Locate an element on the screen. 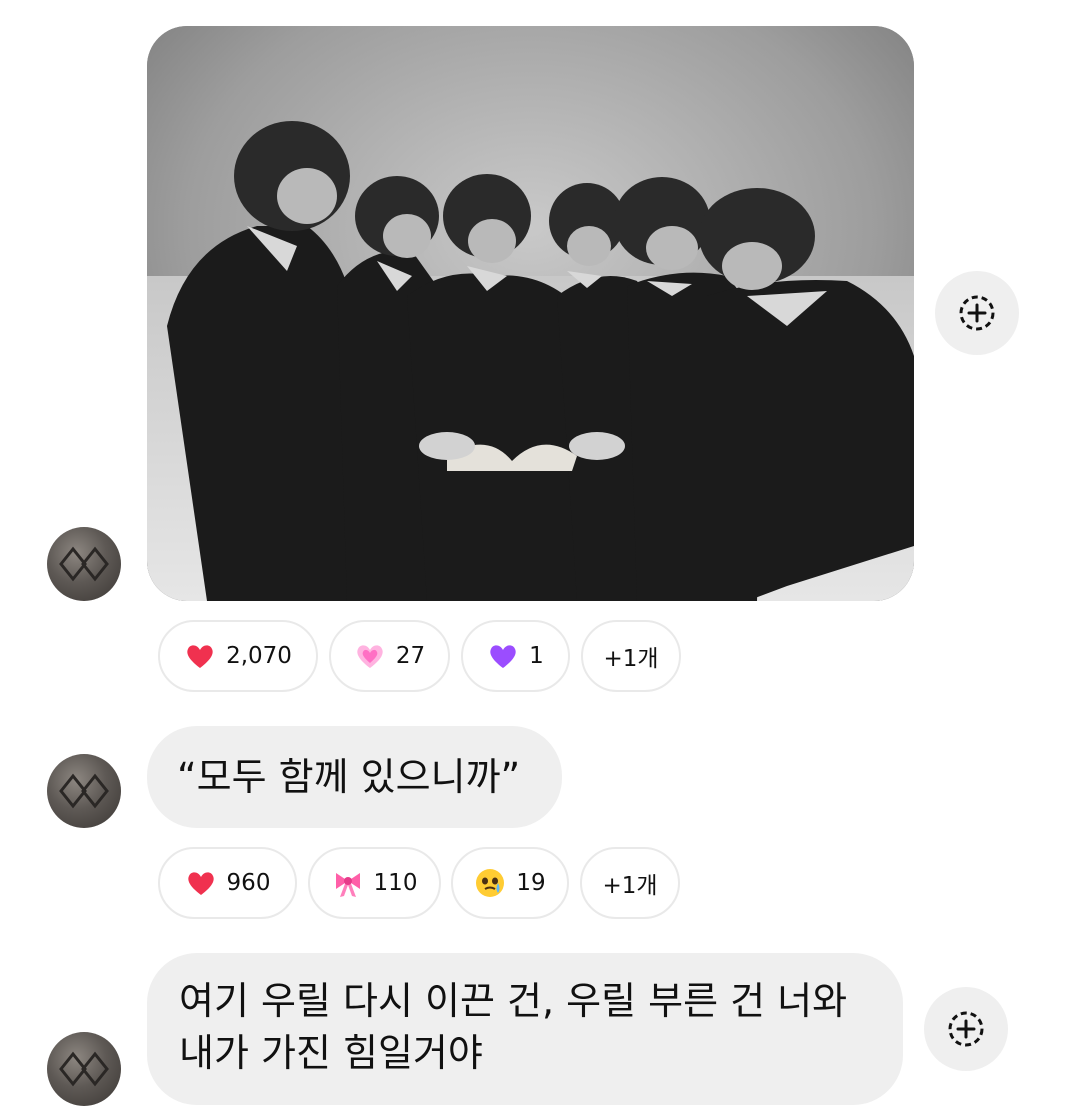  reaction-chip: 1 is located at coordinates (515, 656).